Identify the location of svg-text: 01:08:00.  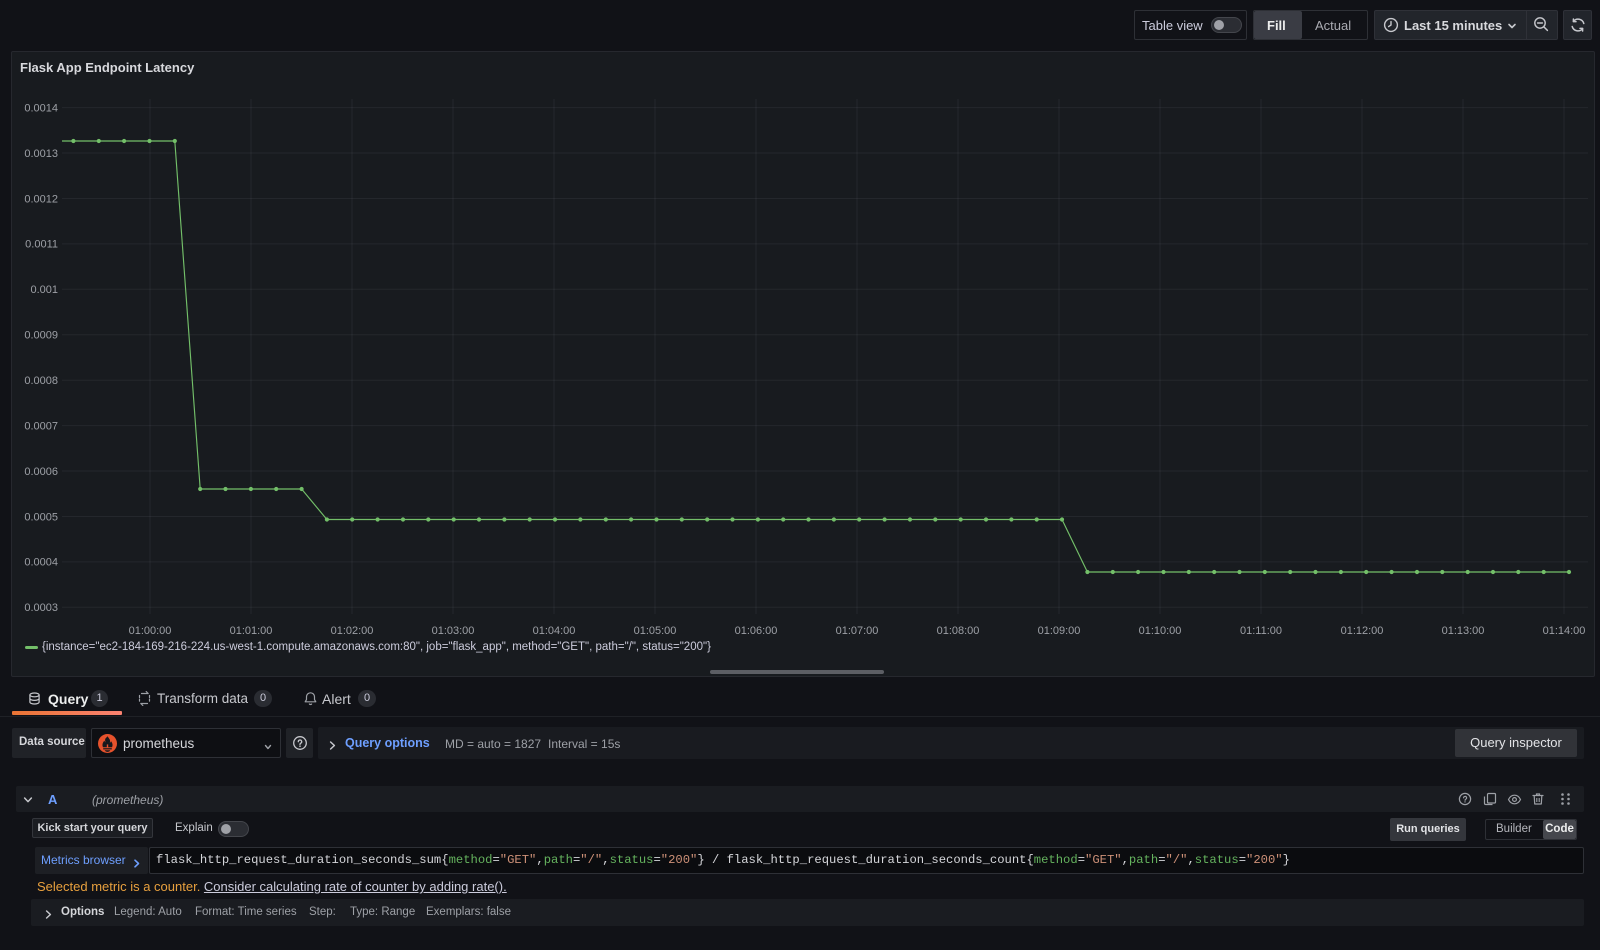
(958, 631).